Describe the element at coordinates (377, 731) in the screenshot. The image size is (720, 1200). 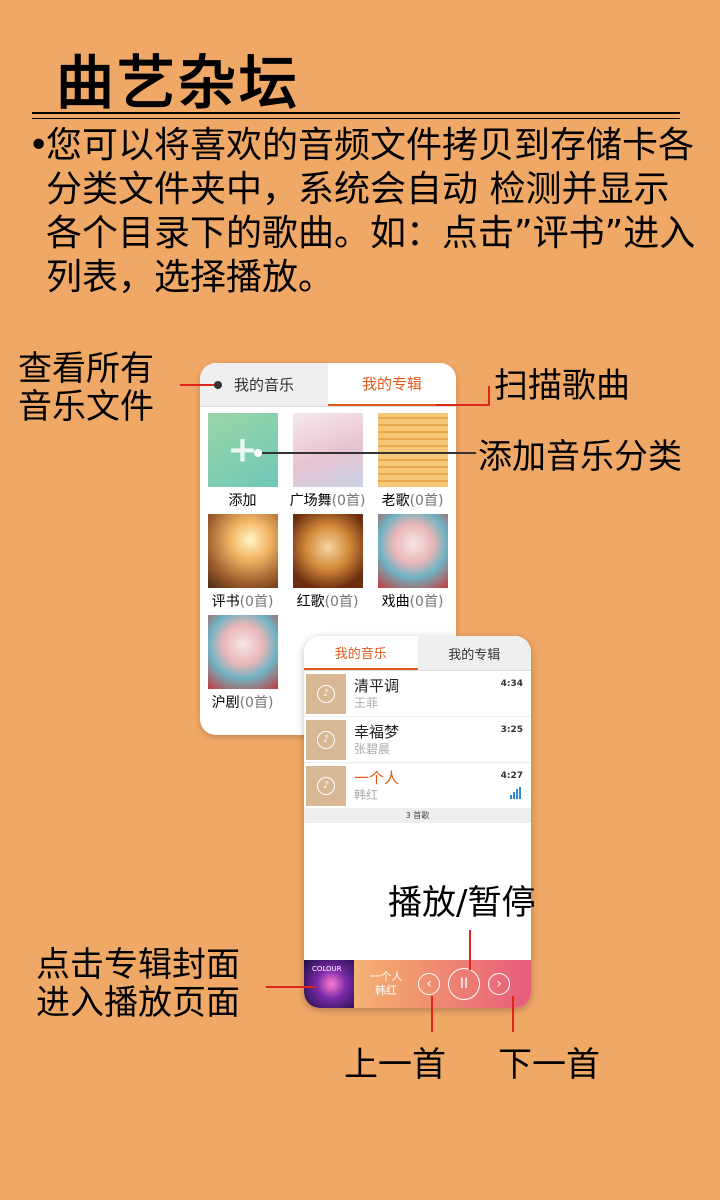
I see `song-title: 幸福梦` at that location.